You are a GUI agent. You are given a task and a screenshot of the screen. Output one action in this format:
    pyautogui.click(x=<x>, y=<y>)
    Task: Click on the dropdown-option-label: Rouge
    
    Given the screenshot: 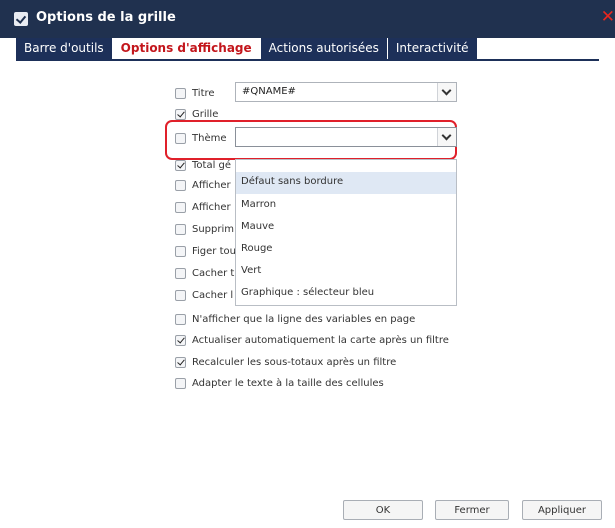 What is the action you would take?
    pyautogui.click(x=257, y=248)
    